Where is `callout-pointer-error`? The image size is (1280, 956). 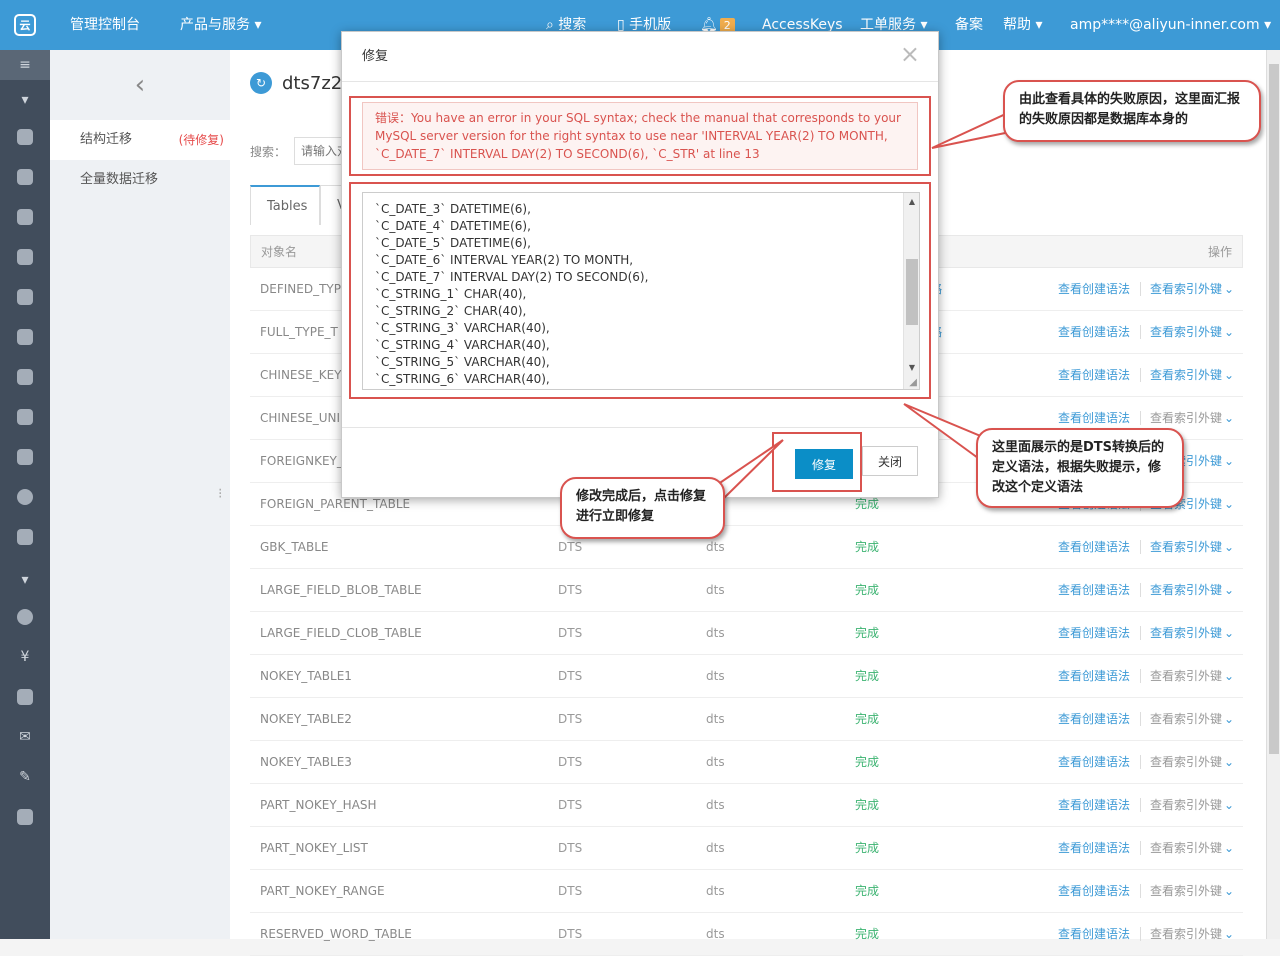
callout-pointer-error is located at coordinates (971, 129).